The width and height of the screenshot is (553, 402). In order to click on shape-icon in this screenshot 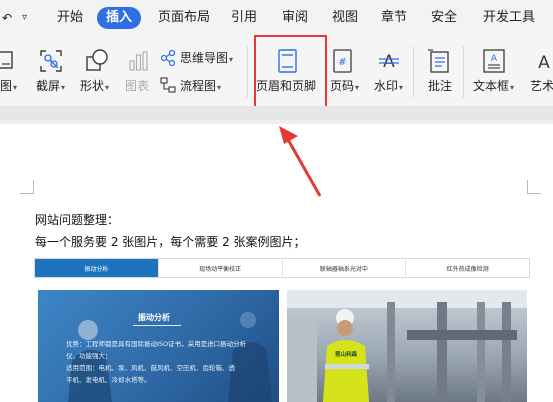, I will do `click(97, 60)`.